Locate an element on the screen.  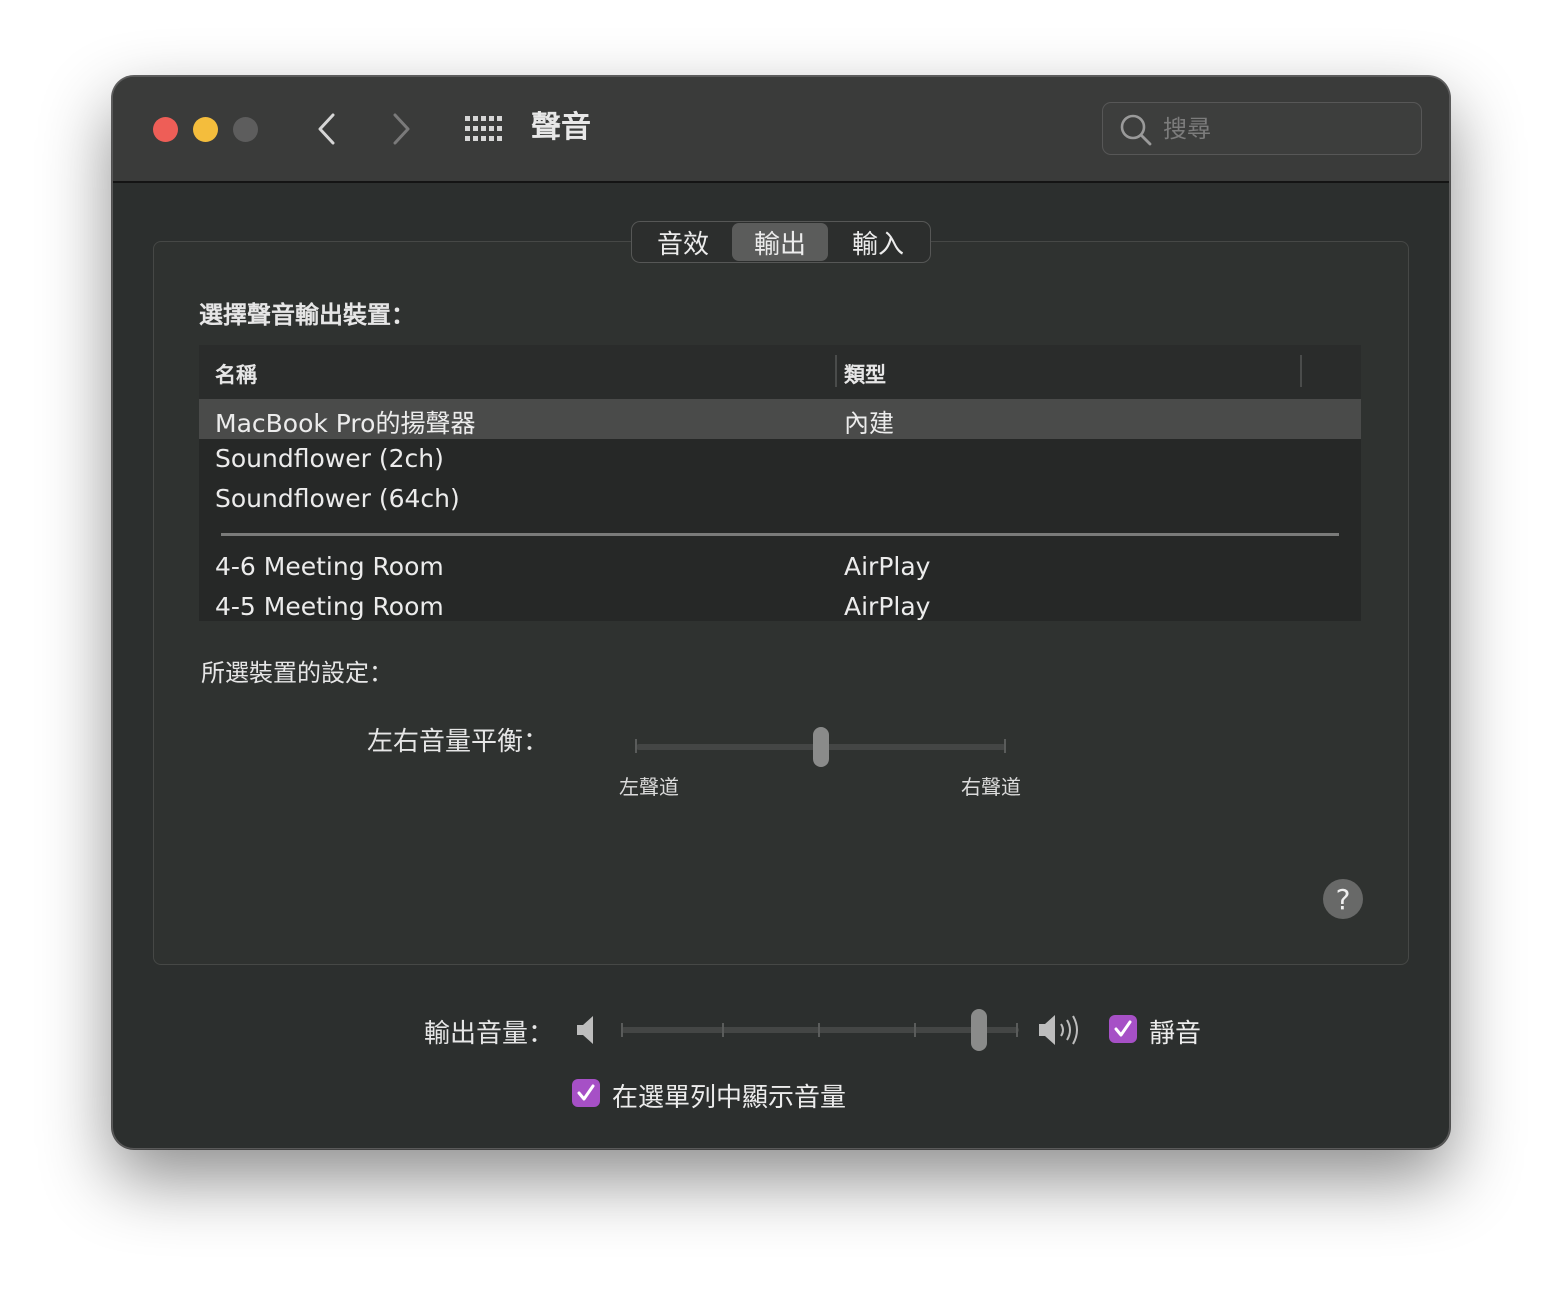
balance-slider-knob is located at coordinates (821, 747).